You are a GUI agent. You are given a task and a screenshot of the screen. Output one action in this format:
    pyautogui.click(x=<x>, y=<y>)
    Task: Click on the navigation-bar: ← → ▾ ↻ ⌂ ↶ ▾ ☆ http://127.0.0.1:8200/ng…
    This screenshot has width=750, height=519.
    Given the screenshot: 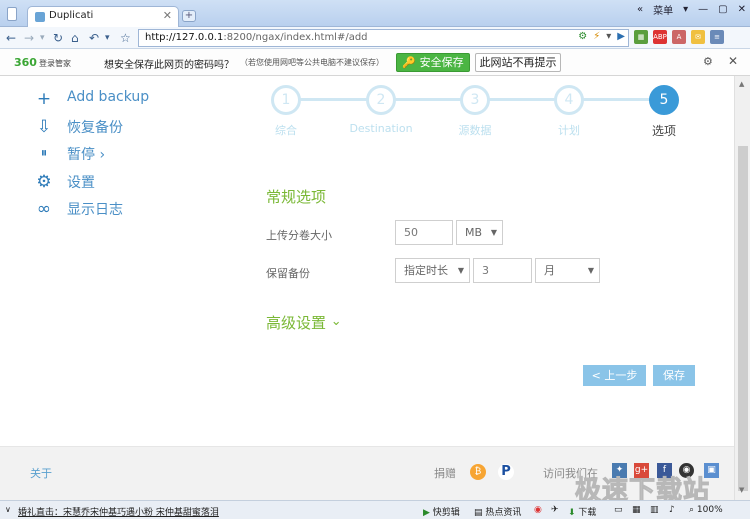 What is the action you would take?
    pyautogui.click(x=375, y=38)
    